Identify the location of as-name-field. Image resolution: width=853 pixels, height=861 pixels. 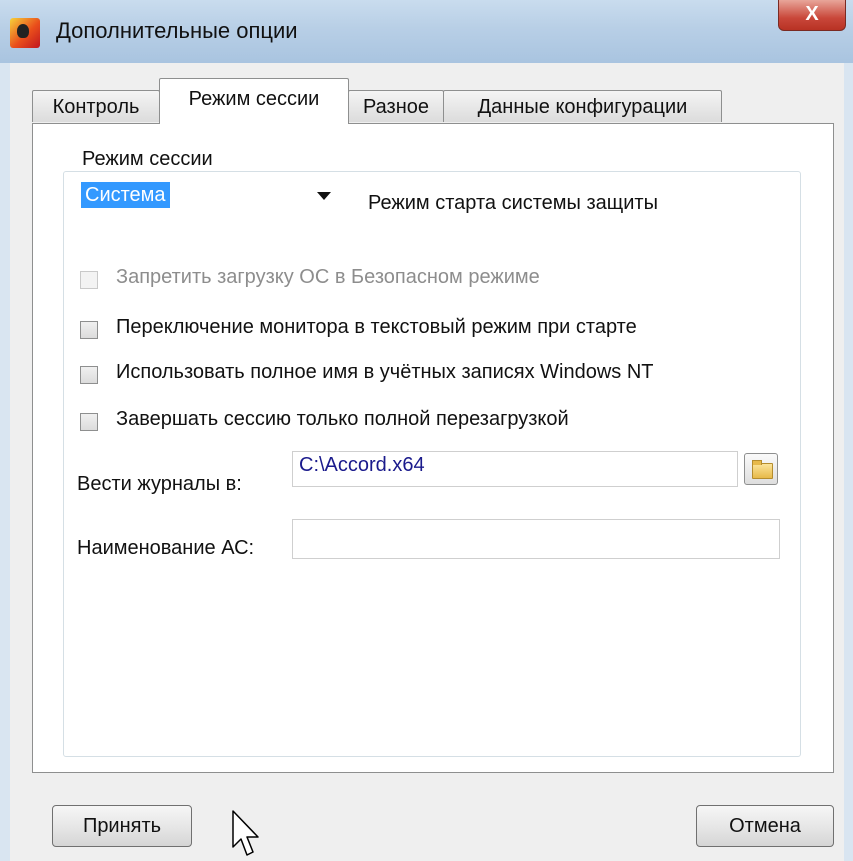
(536, 539).